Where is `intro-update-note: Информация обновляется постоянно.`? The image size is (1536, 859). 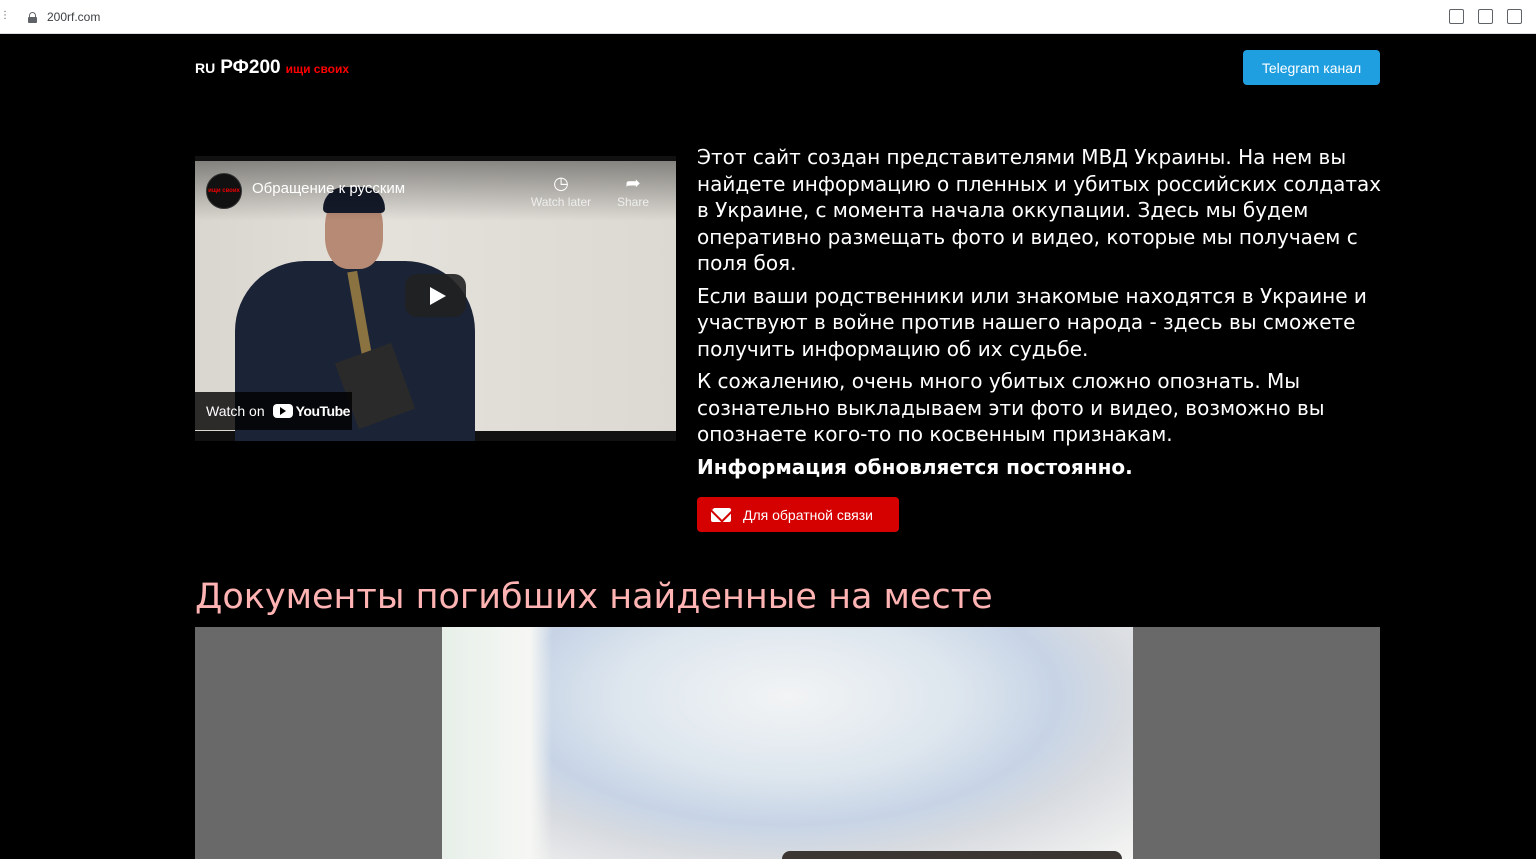
intro-update-note: Информация обновляется постоянно. is located at coordinates (915, 466).